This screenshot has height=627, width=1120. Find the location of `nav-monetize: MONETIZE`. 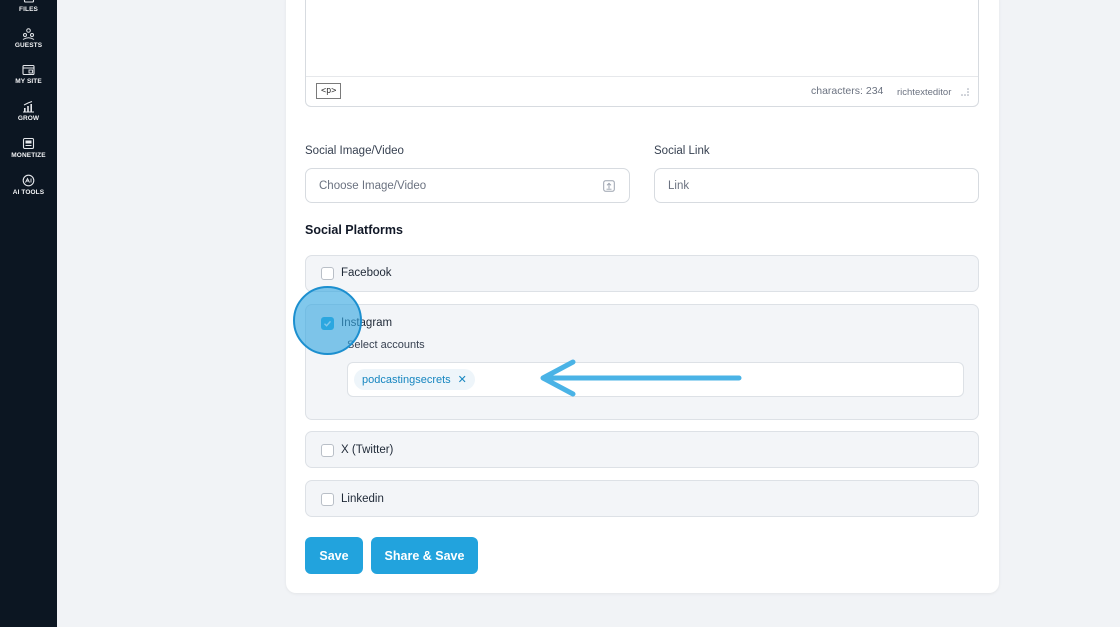

nav-monetize: MONETIZE is located at coordinates (28, 148).